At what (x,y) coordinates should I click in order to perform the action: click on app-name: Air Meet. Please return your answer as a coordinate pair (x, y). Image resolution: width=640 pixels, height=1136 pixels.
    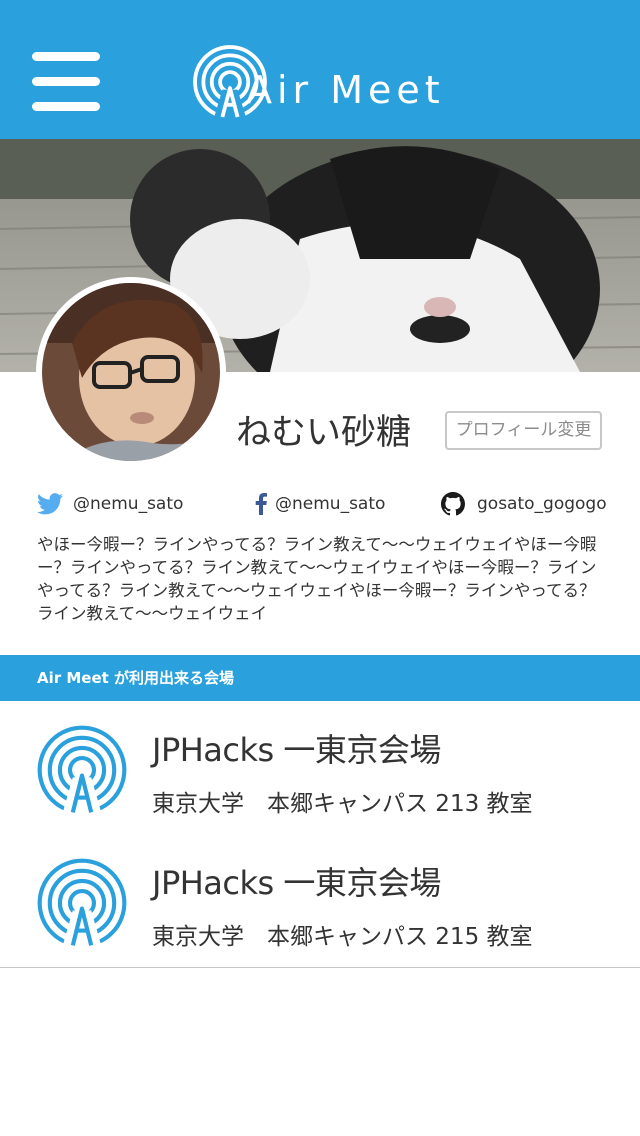
    Looking at the image, I should click on (345, 90).